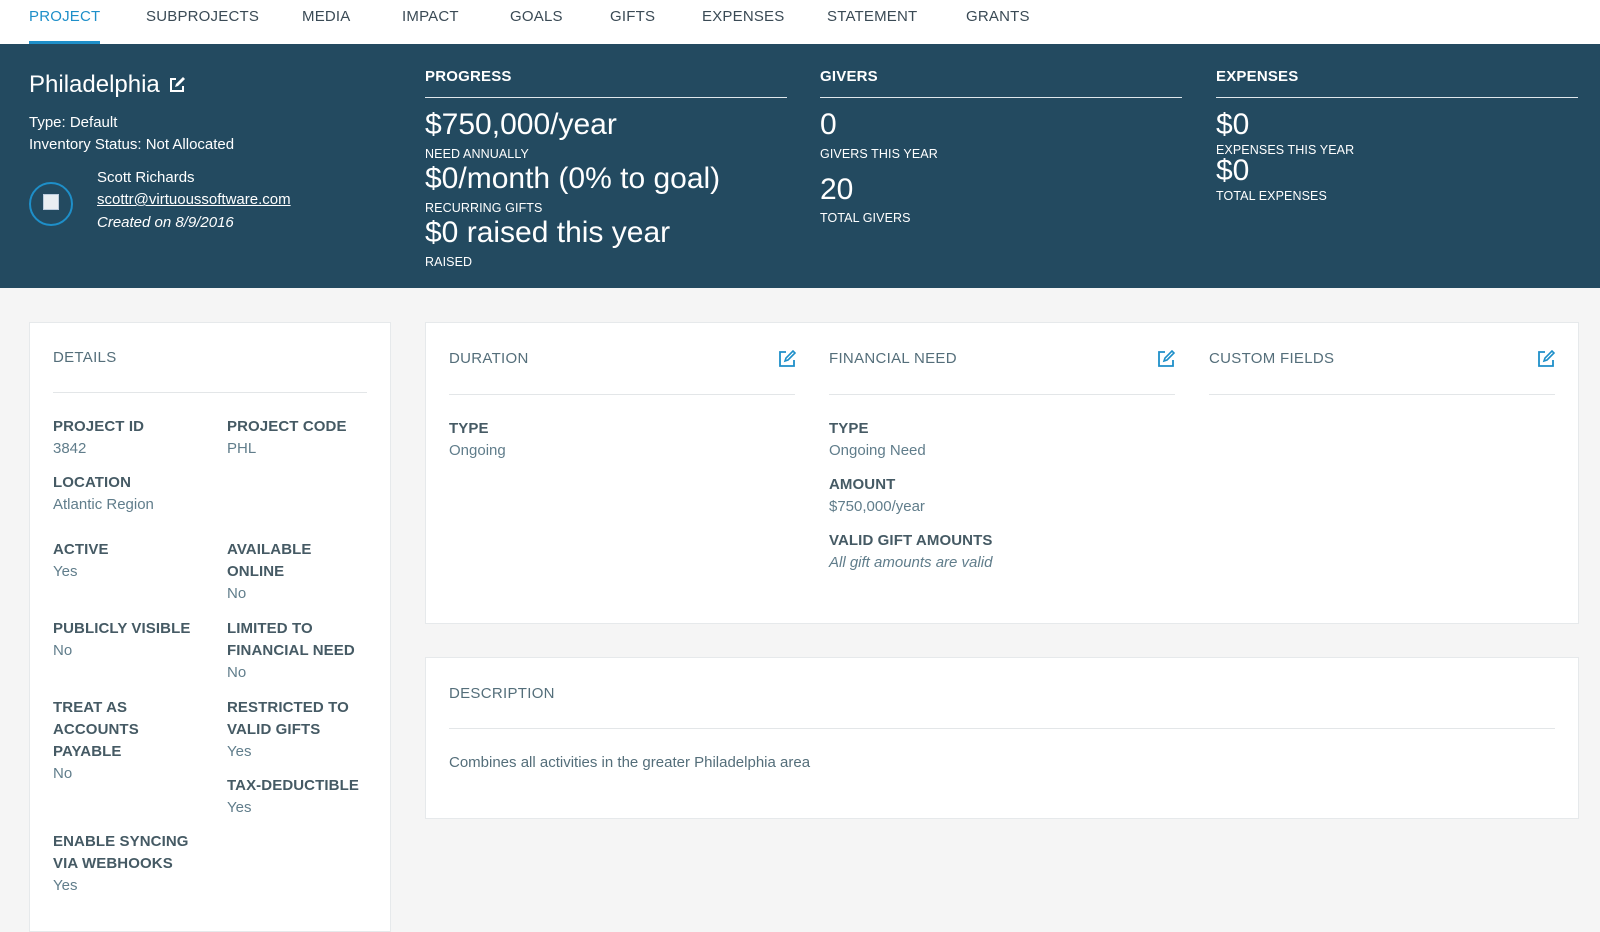 Image resolution: width=1600 pixels, height=932 pixels. Describe the element at coordinates (326, 22) in the screenshot. I see `tab-media: MEDIA` at that location.